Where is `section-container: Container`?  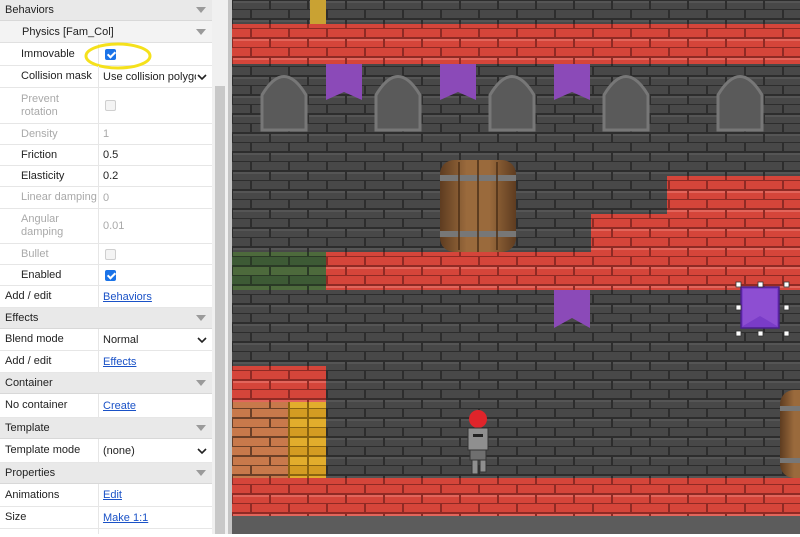 section-container: Container is located at coordinates (106, 383).